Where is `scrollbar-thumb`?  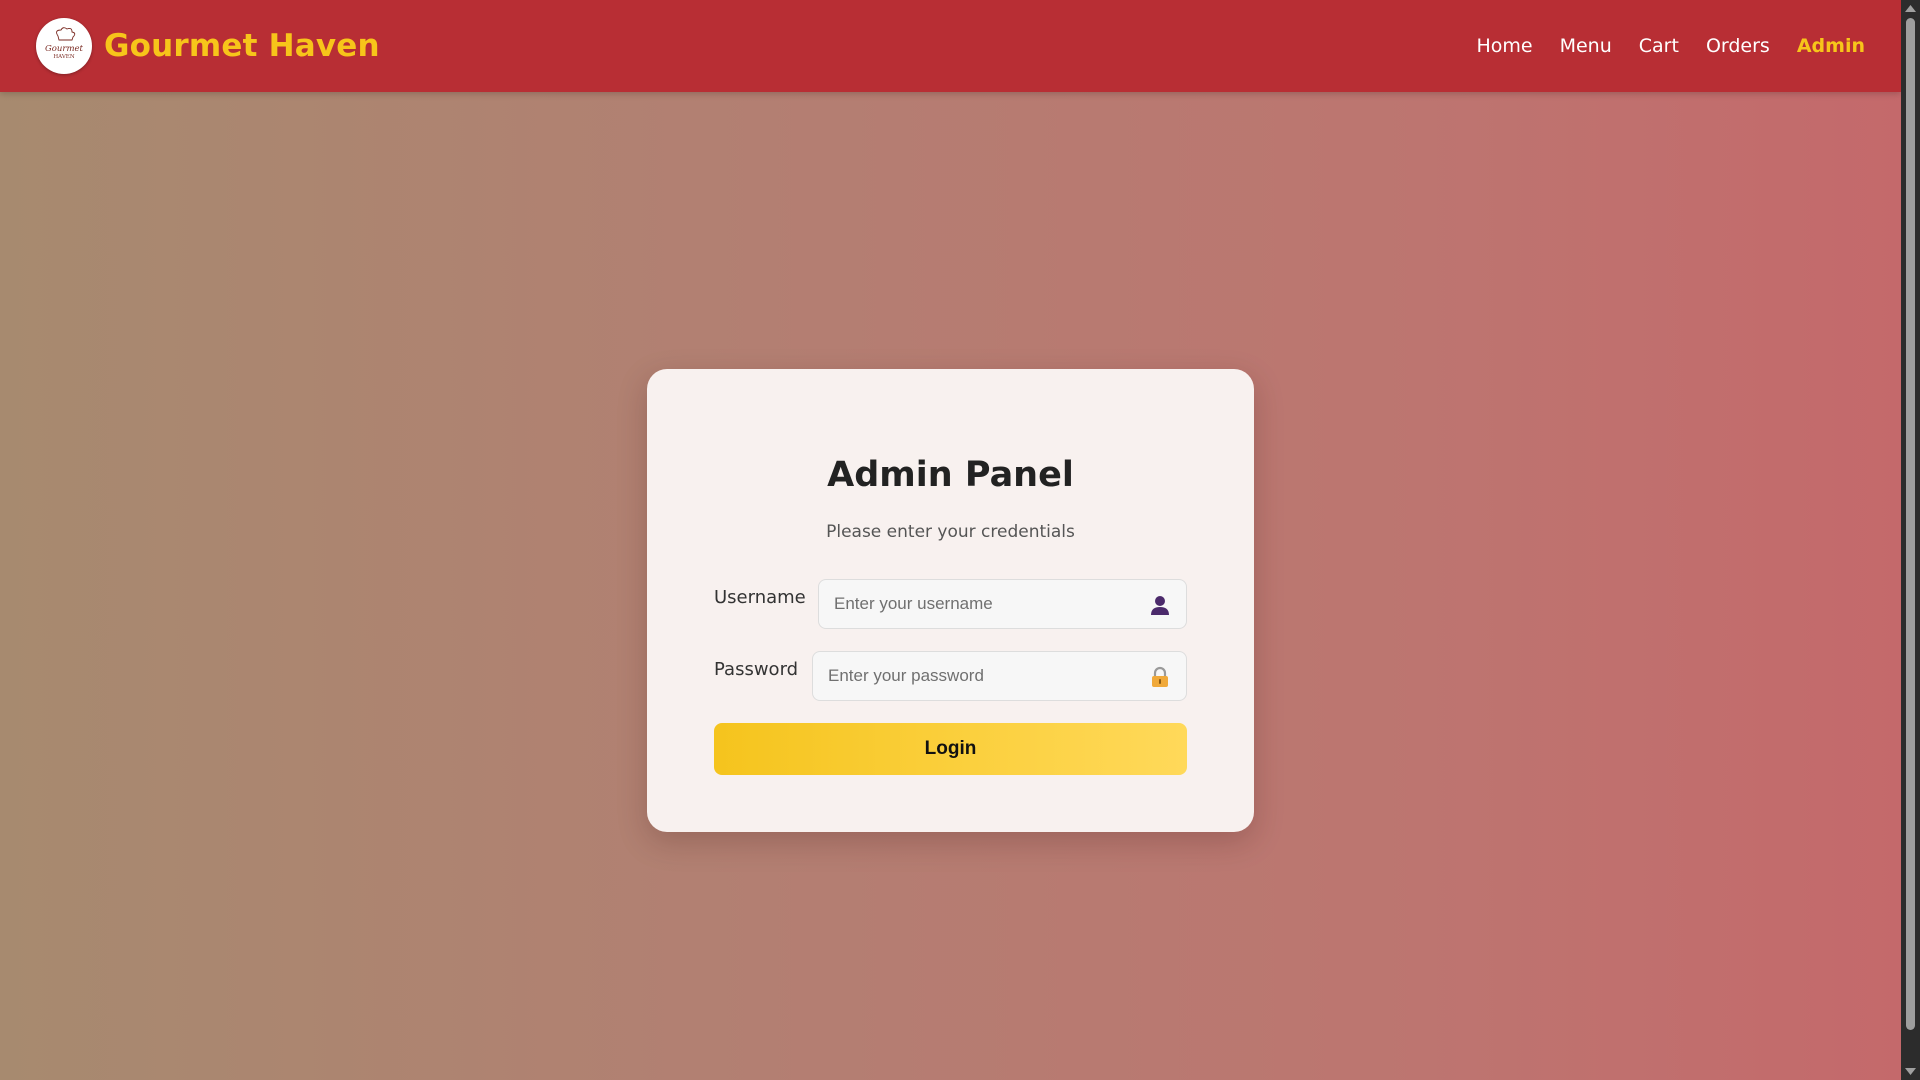
scrollbar-thumb is located at coordinates (1910, 524).